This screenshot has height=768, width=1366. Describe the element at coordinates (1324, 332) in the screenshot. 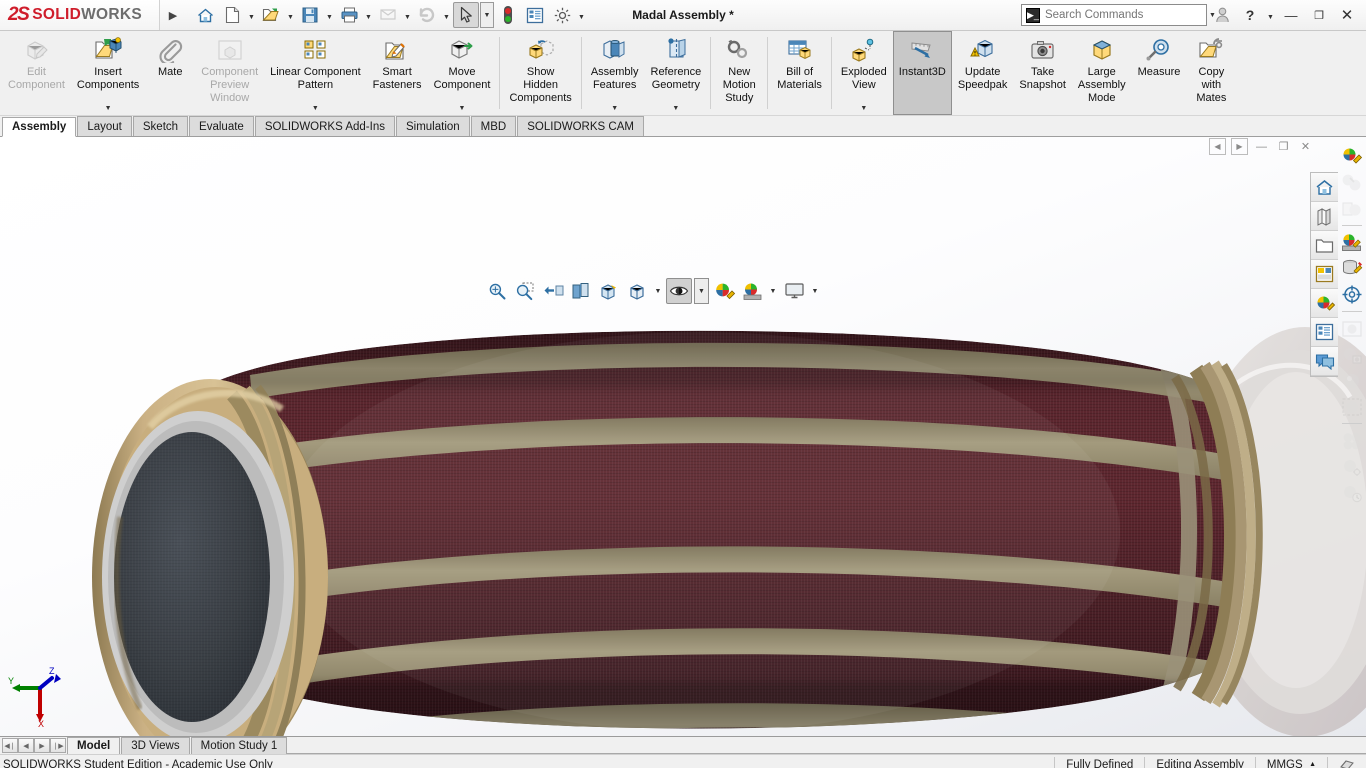

I see `task-pane-custom-properties-icon` at that location.